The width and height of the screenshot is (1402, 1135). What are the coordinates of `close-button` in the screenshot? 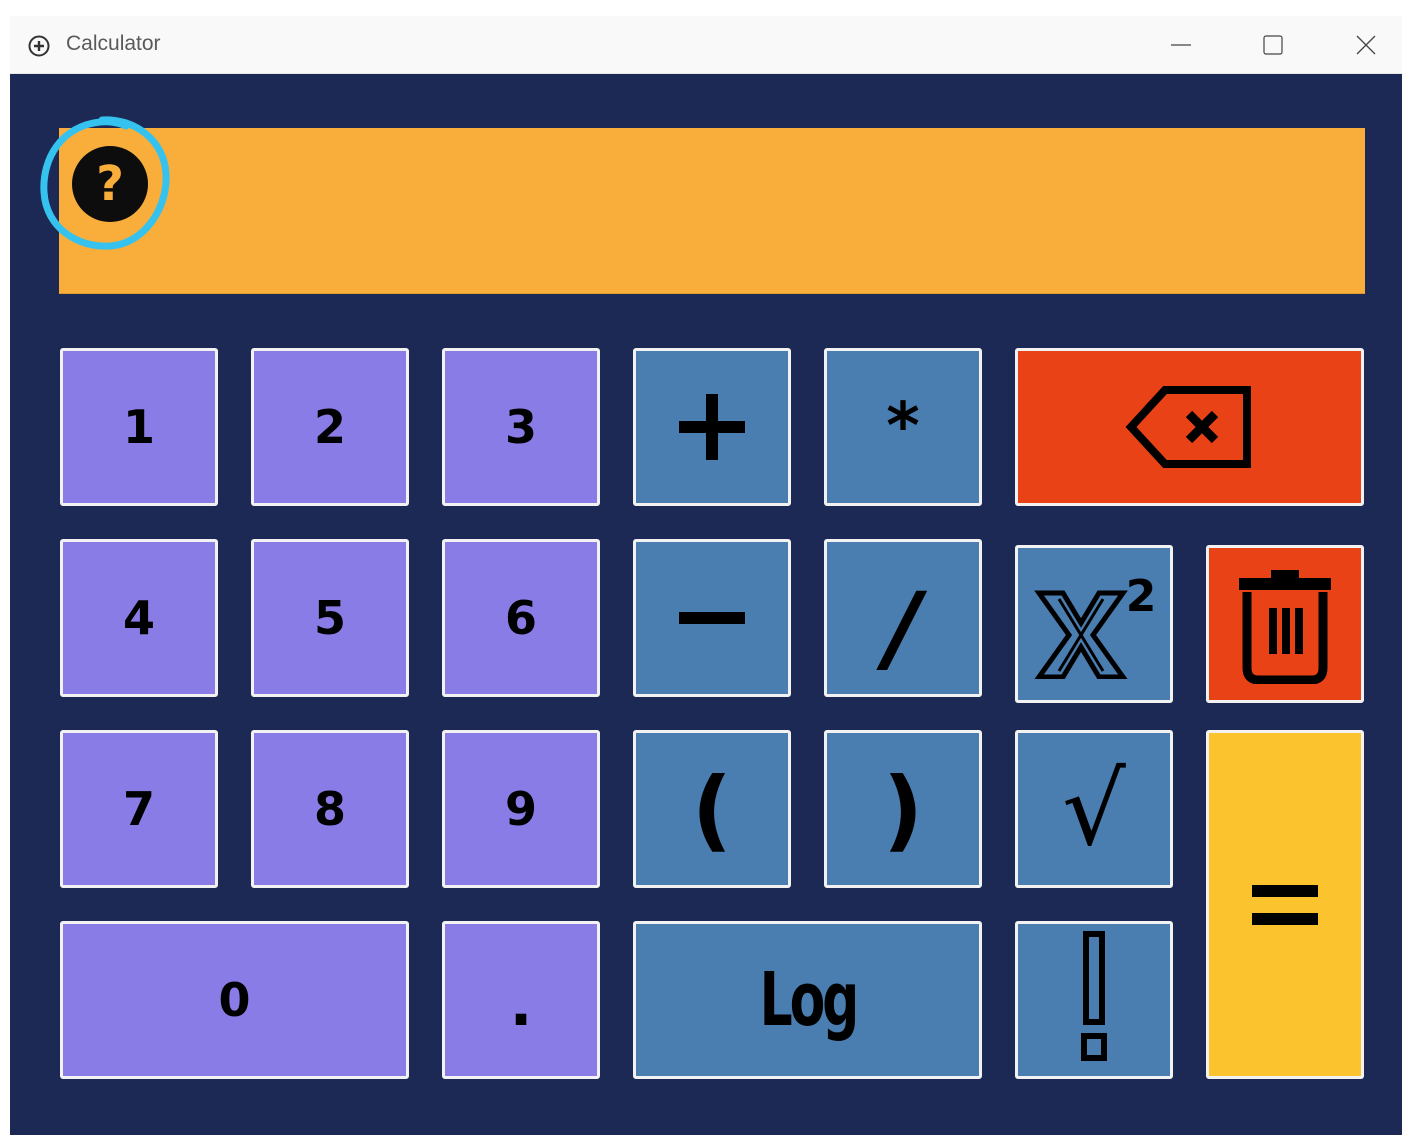 It's located at (1366, 45).